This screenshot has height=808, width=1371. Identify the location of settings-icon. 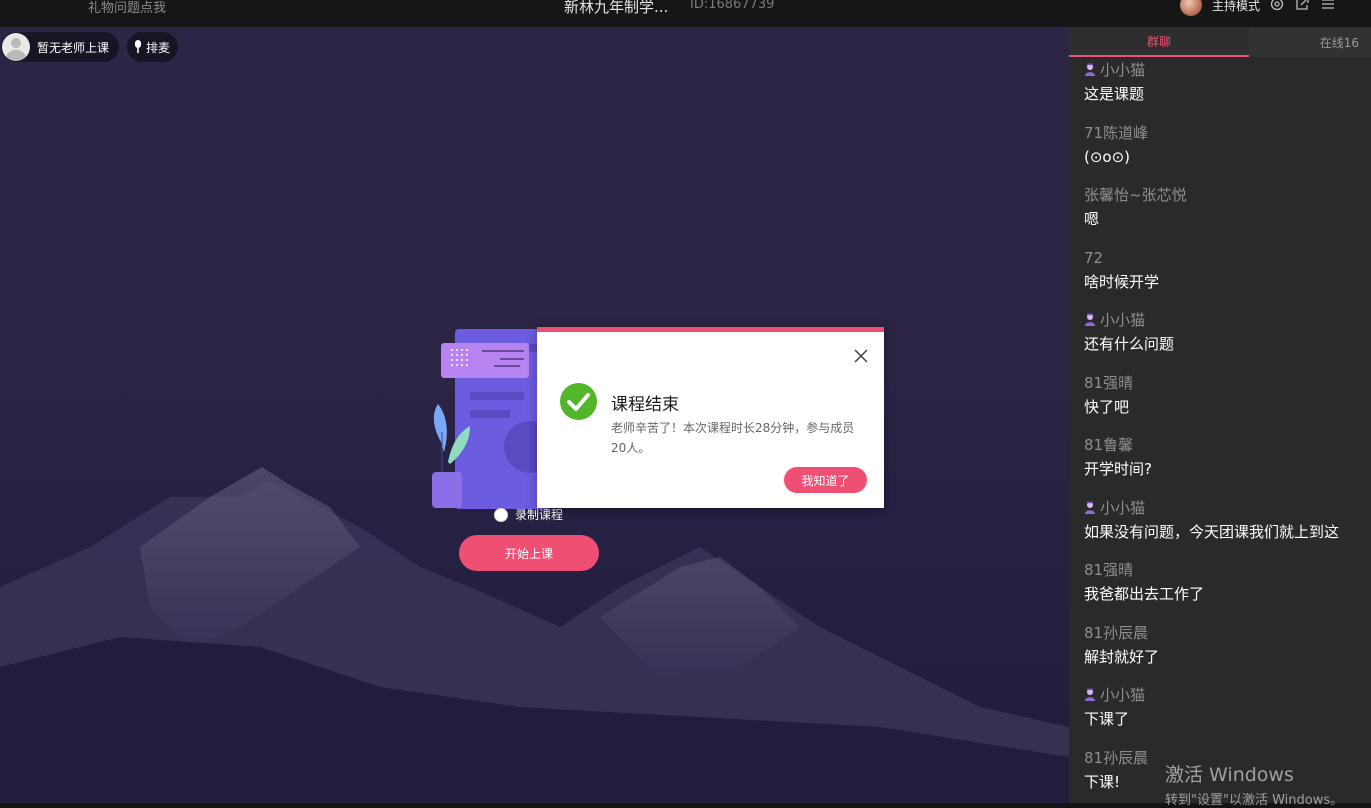
(1277, 6).